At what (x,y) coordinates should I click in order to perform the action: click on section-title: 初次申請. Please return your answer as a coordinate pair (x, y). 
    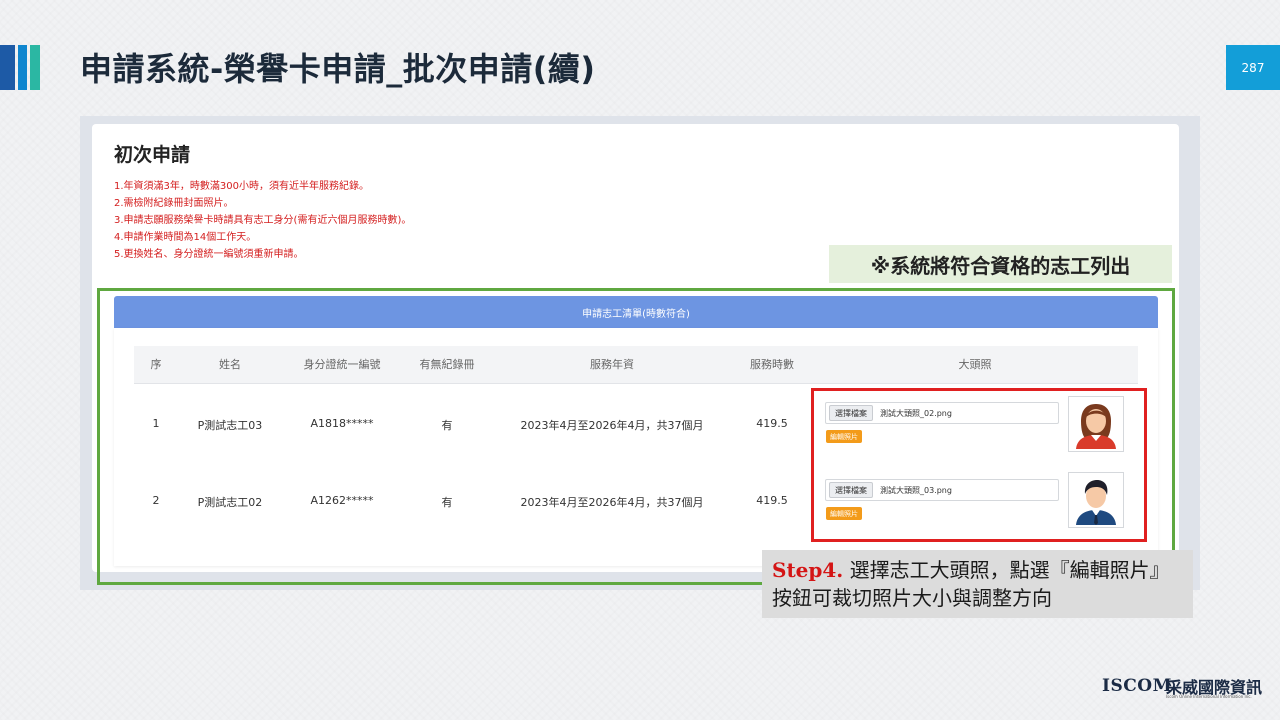
    Looking at the image, I should click on (152, 155).